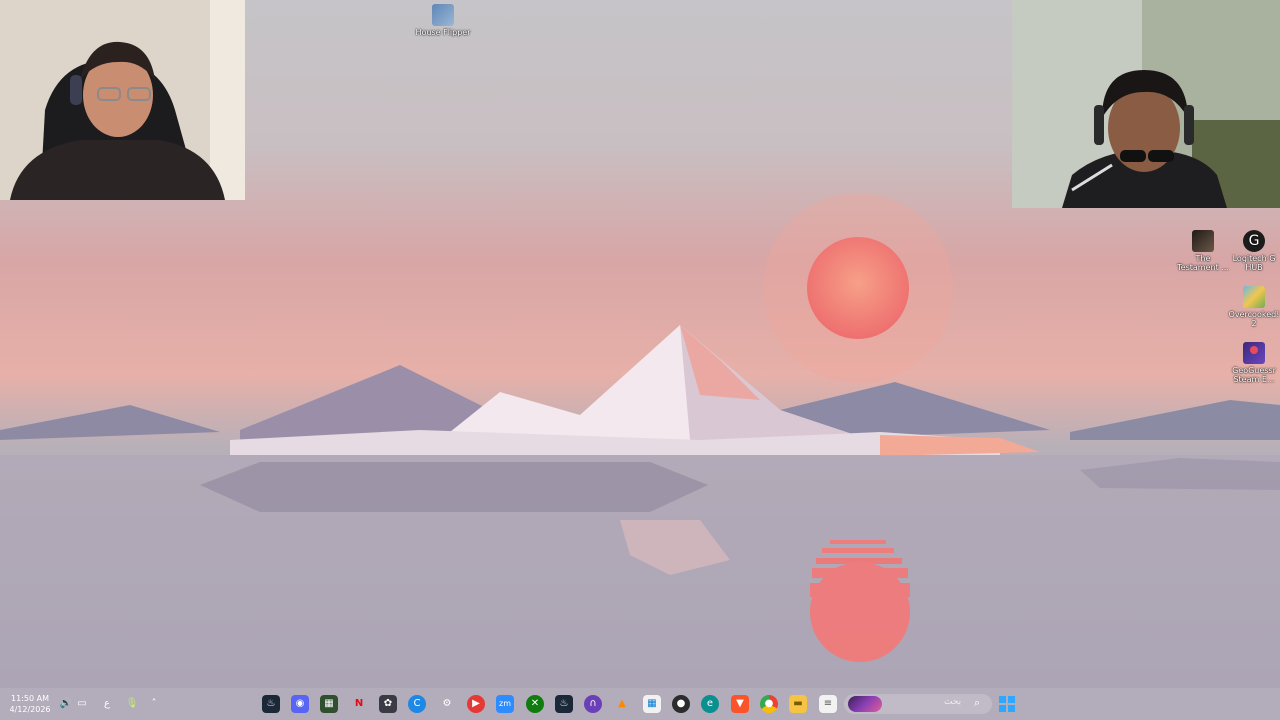 The height and width of the screenshot is (720, 1280). I want to click on netflix-icon: N, so click(359, 704).